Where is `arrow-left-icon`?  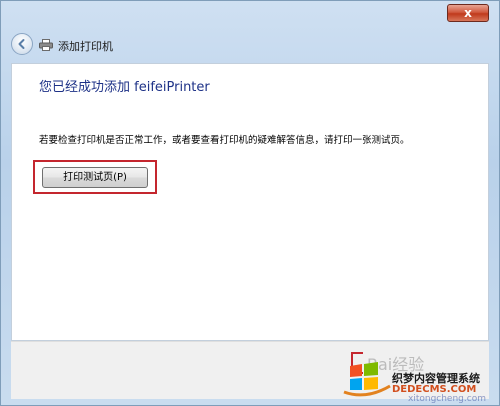 arrow-left-icon is located at coordinates (21, 44).